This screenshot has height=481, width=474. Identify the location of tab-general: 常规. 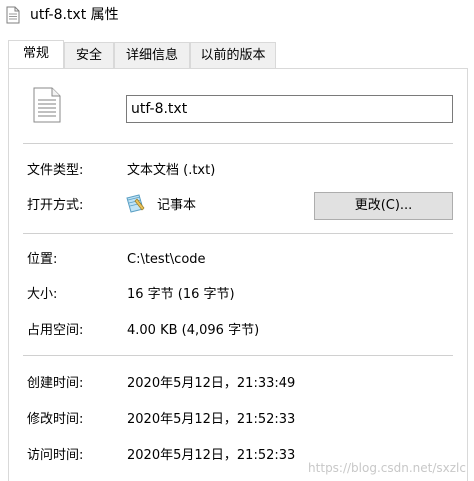
(36, 54).